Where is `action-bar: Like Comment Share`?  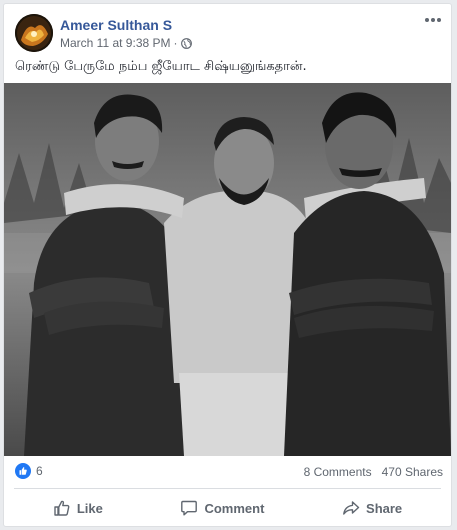 action-bar: Like Comment Share is located at coordinates (227, 508).